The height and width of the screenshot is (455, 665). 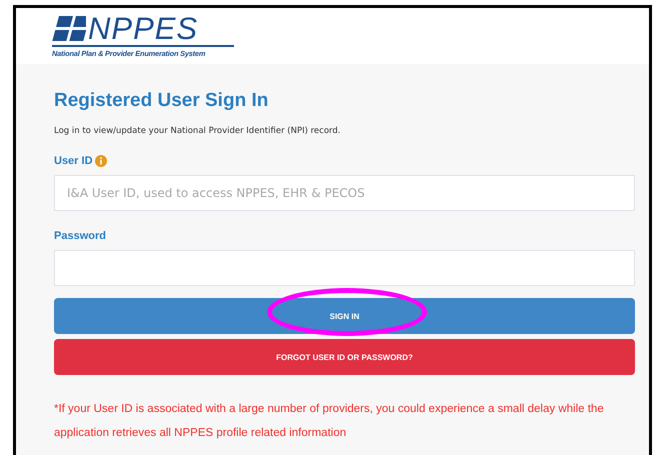 I want to click on input-field: I&A User ID, used to access NPPES, EHR & PECOS, so click(x=344, y=193).